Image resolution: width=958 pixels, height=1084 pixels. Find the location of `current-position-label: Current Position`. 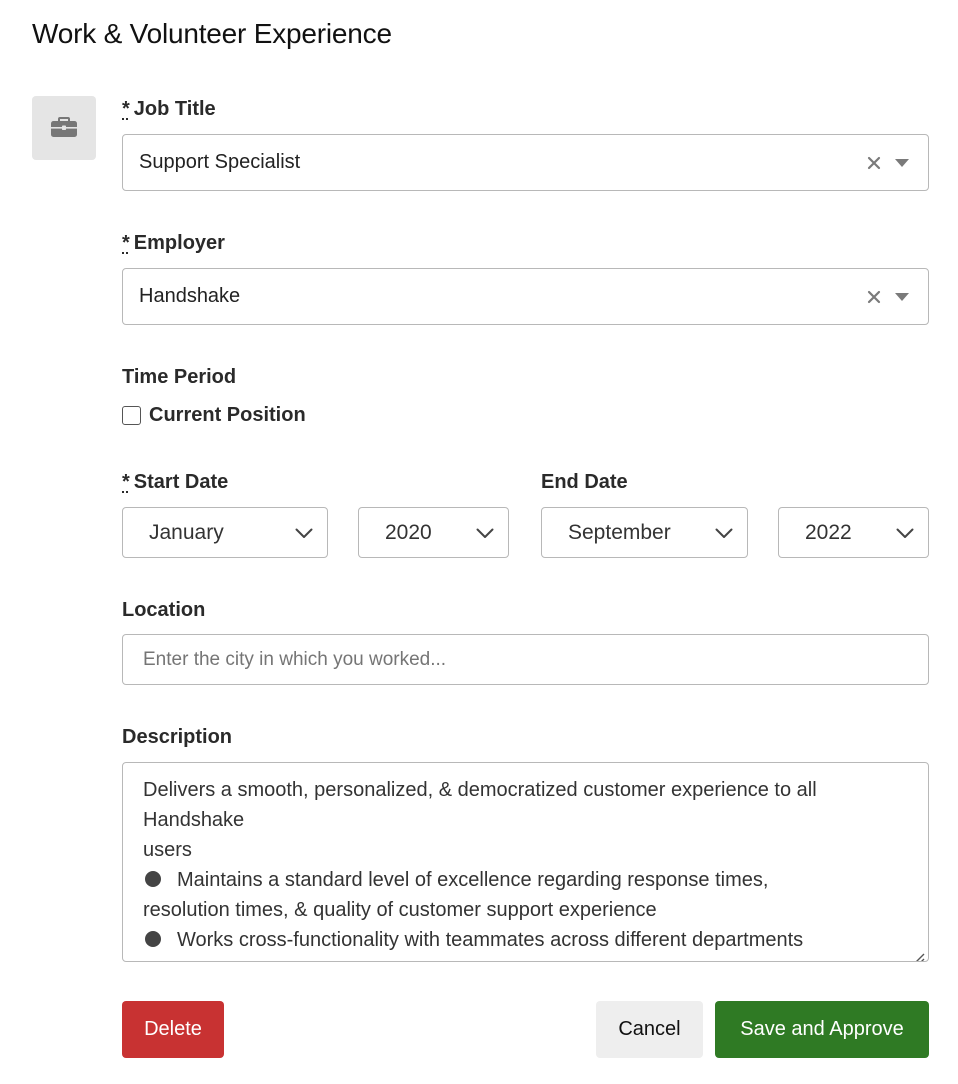

current-position-label: Current Position is located at coordinates (227, 415).